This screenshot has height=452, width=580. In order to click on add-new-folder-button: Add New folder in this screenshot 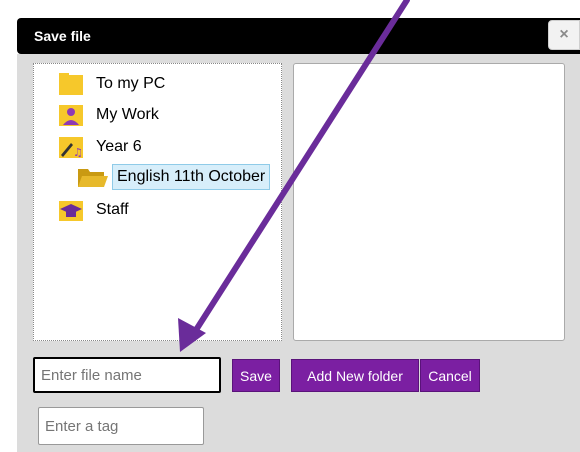, I will do `click(355, 375)`.